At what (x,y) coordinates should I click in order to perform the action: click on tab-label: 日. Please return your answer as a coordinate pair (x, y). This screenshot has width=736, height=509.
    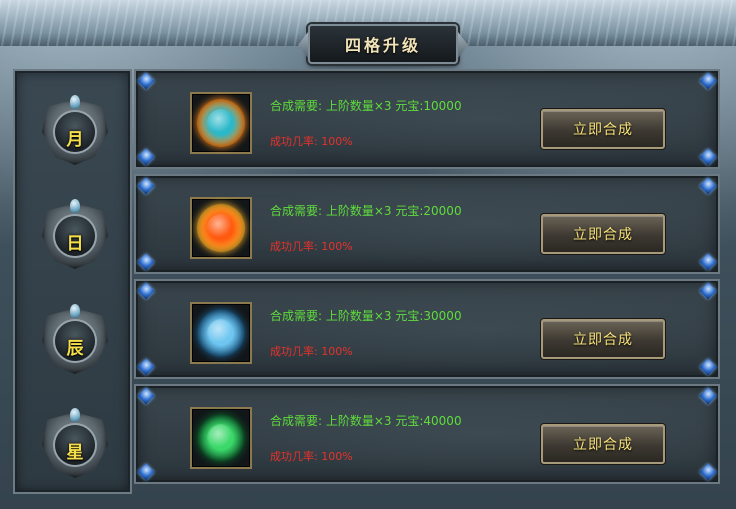
    Looking at the image, I should click on (75, 243).